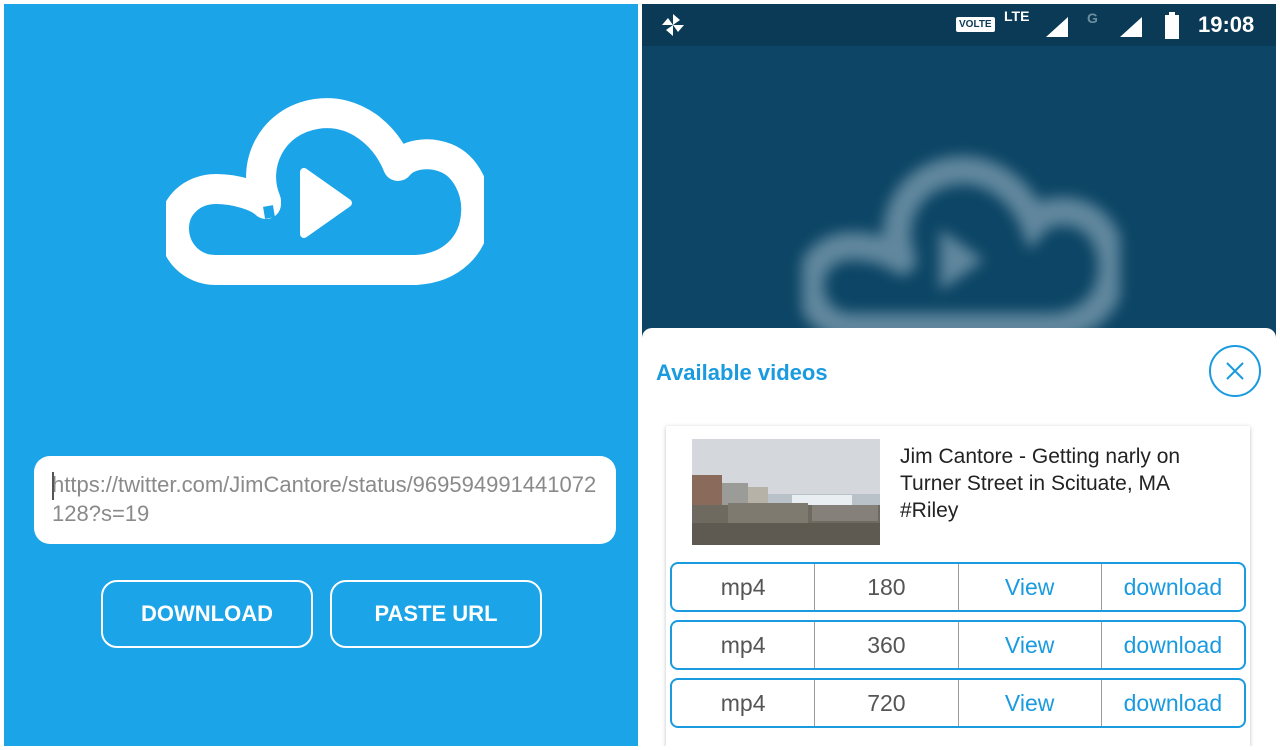 Image resolution: width=1280 pixels, height=750 pixels. I want to click on network-type-indicator: G, so click(1092, 18).